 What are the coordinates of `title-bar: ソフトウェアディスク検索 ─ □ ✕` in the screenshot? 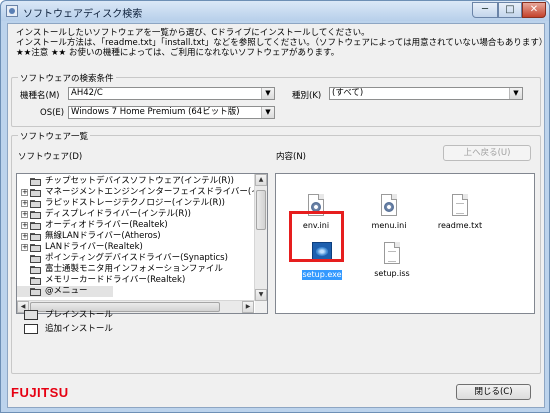 It's located at (275, 11).